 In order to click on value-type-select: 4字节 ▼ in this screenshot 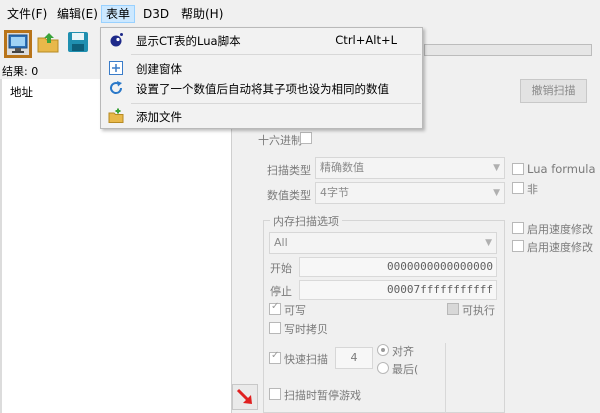, I will do `click(410, 193)`.